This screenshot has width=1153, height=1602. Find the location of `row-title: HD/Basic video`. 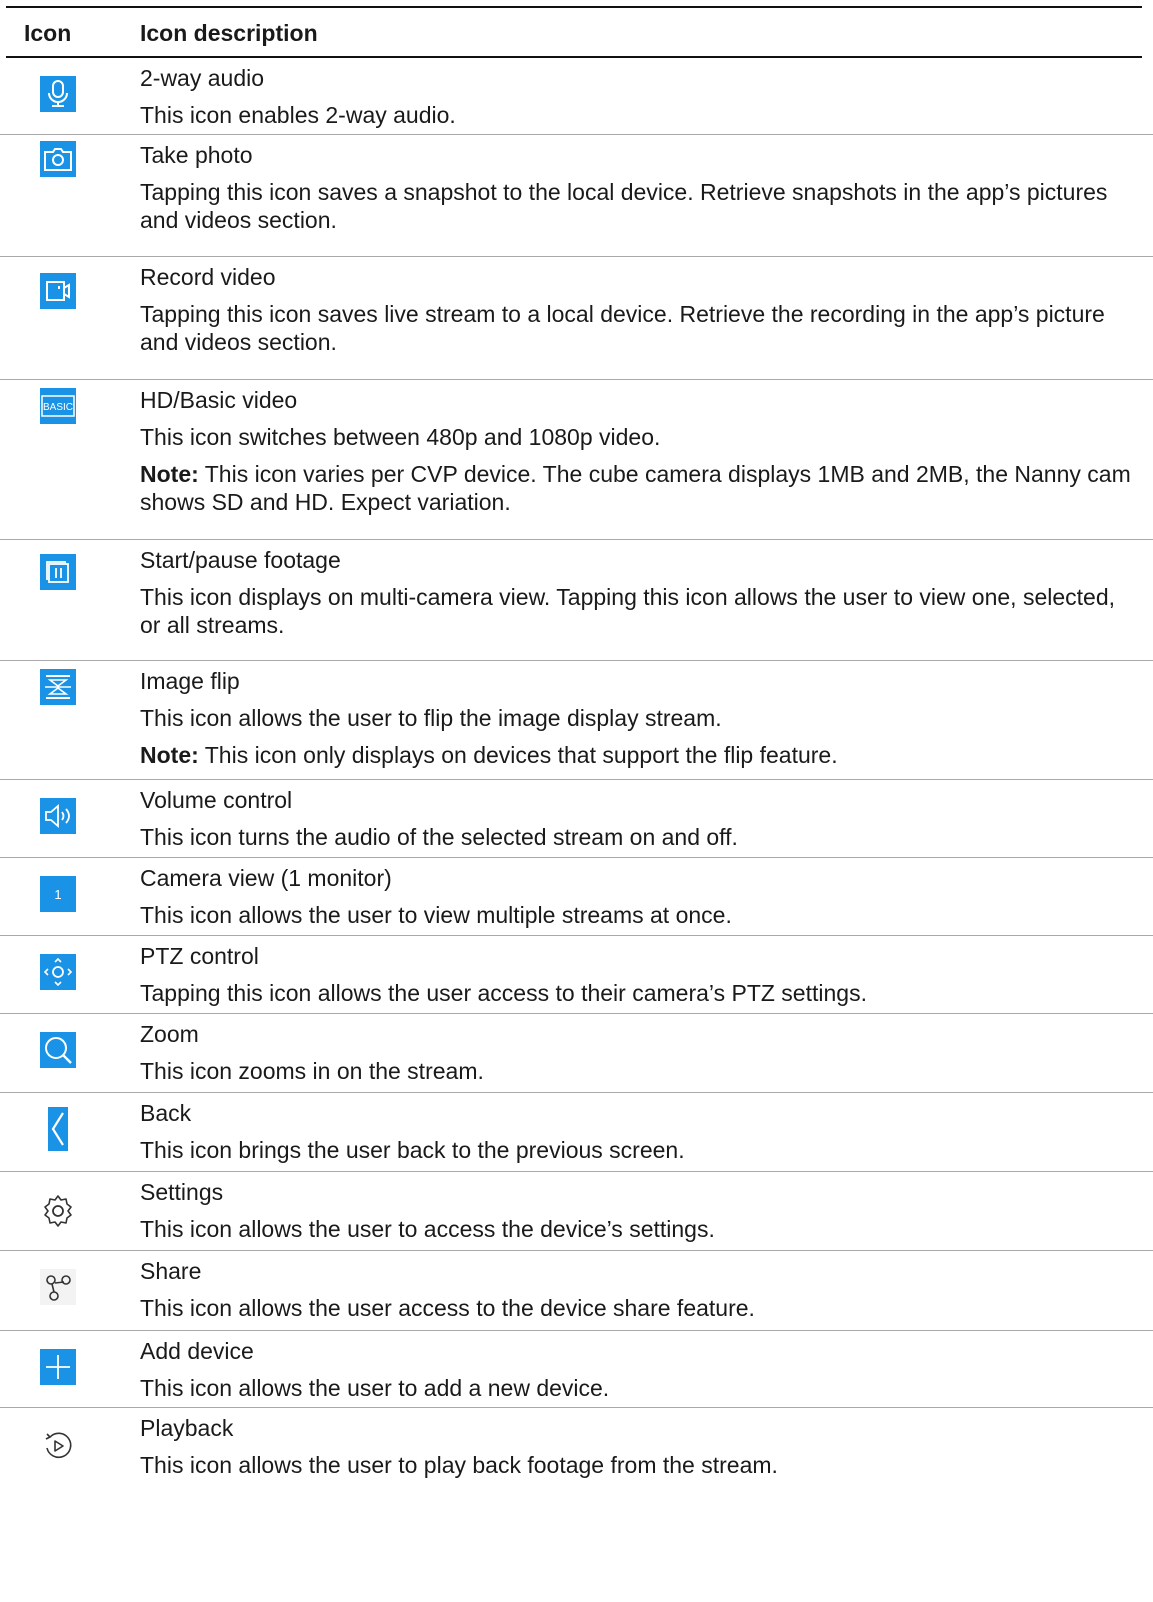

row-title: HD/Basic video is located at coordinates (219, 400).